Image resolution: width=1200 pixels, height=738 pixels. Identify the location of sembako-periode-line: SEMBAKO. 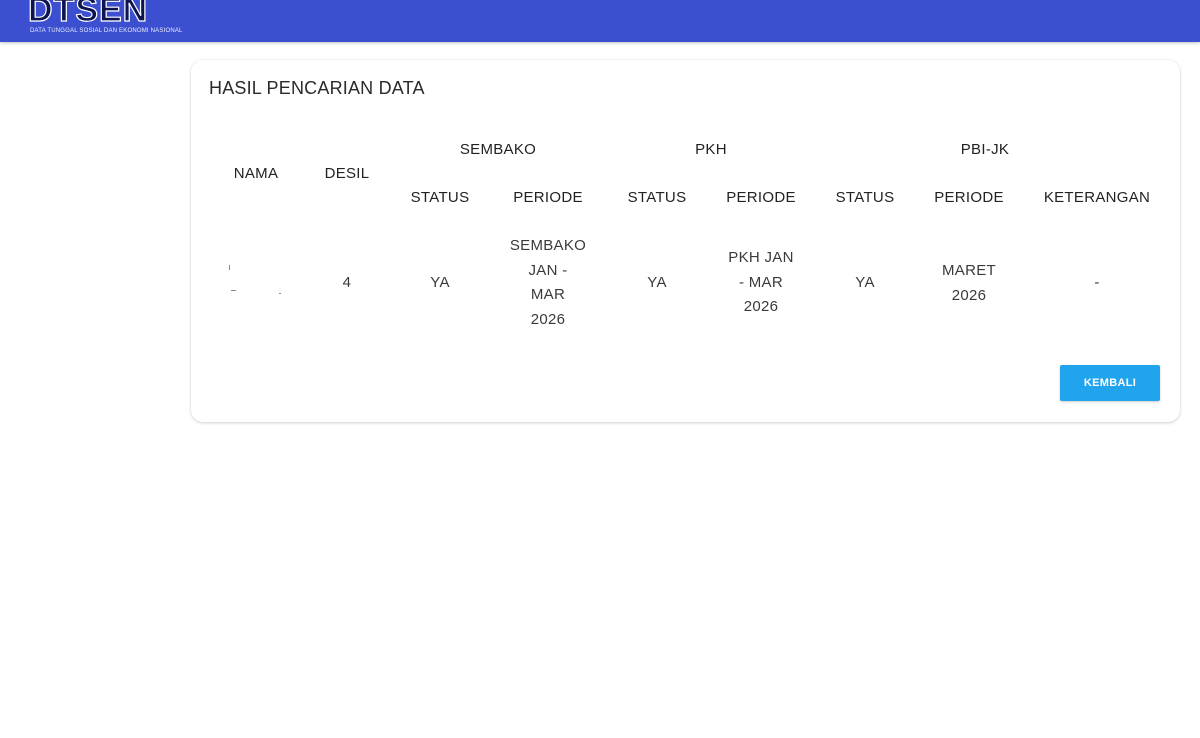
(548, 245).